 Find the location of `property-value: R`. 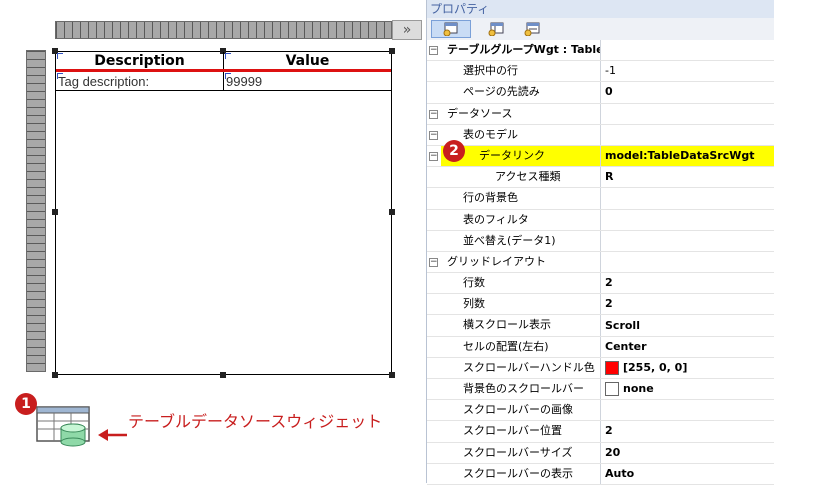

property-value: R is located at coordinates (687, 177).